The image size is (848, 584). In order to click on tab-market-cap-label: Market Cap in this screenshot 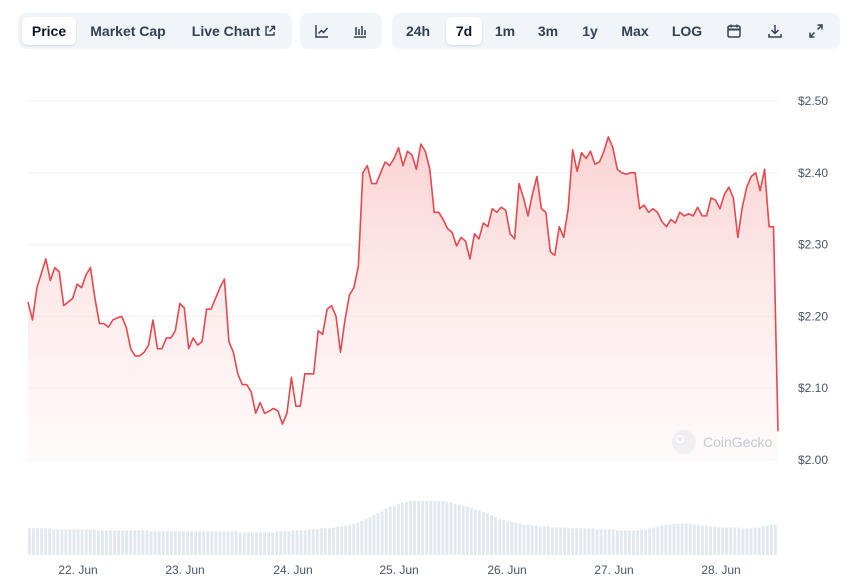, I will do `click(128, 31)`.